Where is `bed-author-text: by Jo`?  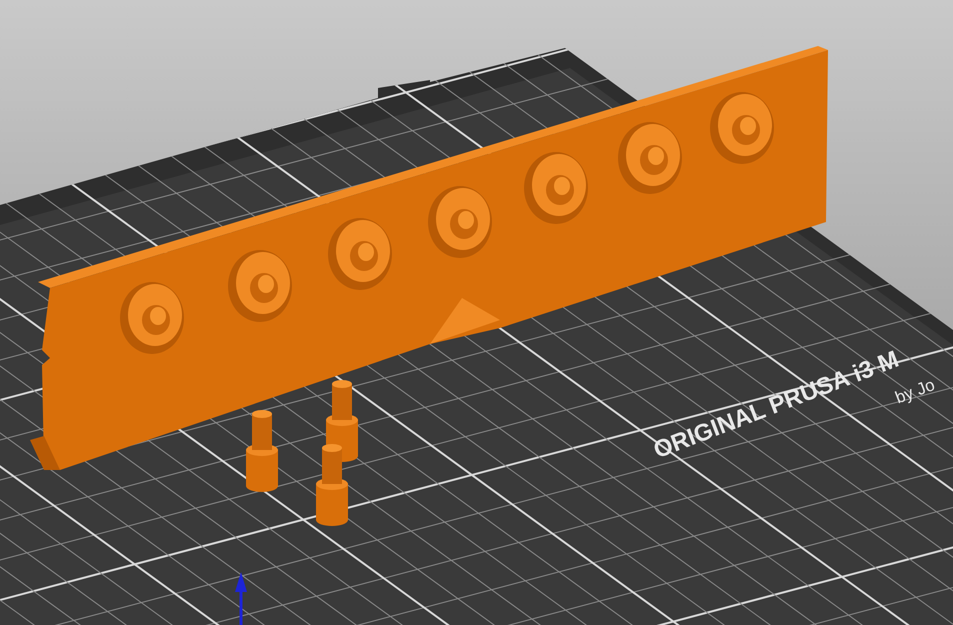 bed-author-text: by Jo is located at coordinates (914, 391).